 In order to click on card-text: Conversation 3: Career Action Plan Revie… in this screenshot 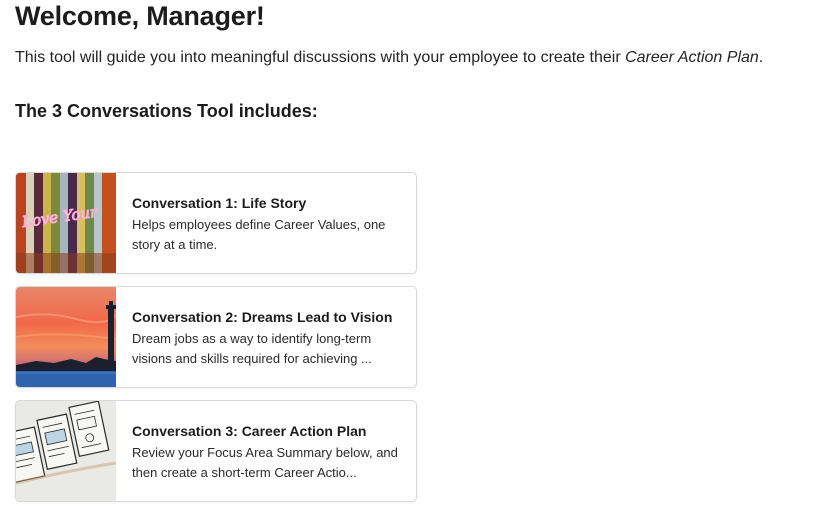, I will do `click(266, 451)`.